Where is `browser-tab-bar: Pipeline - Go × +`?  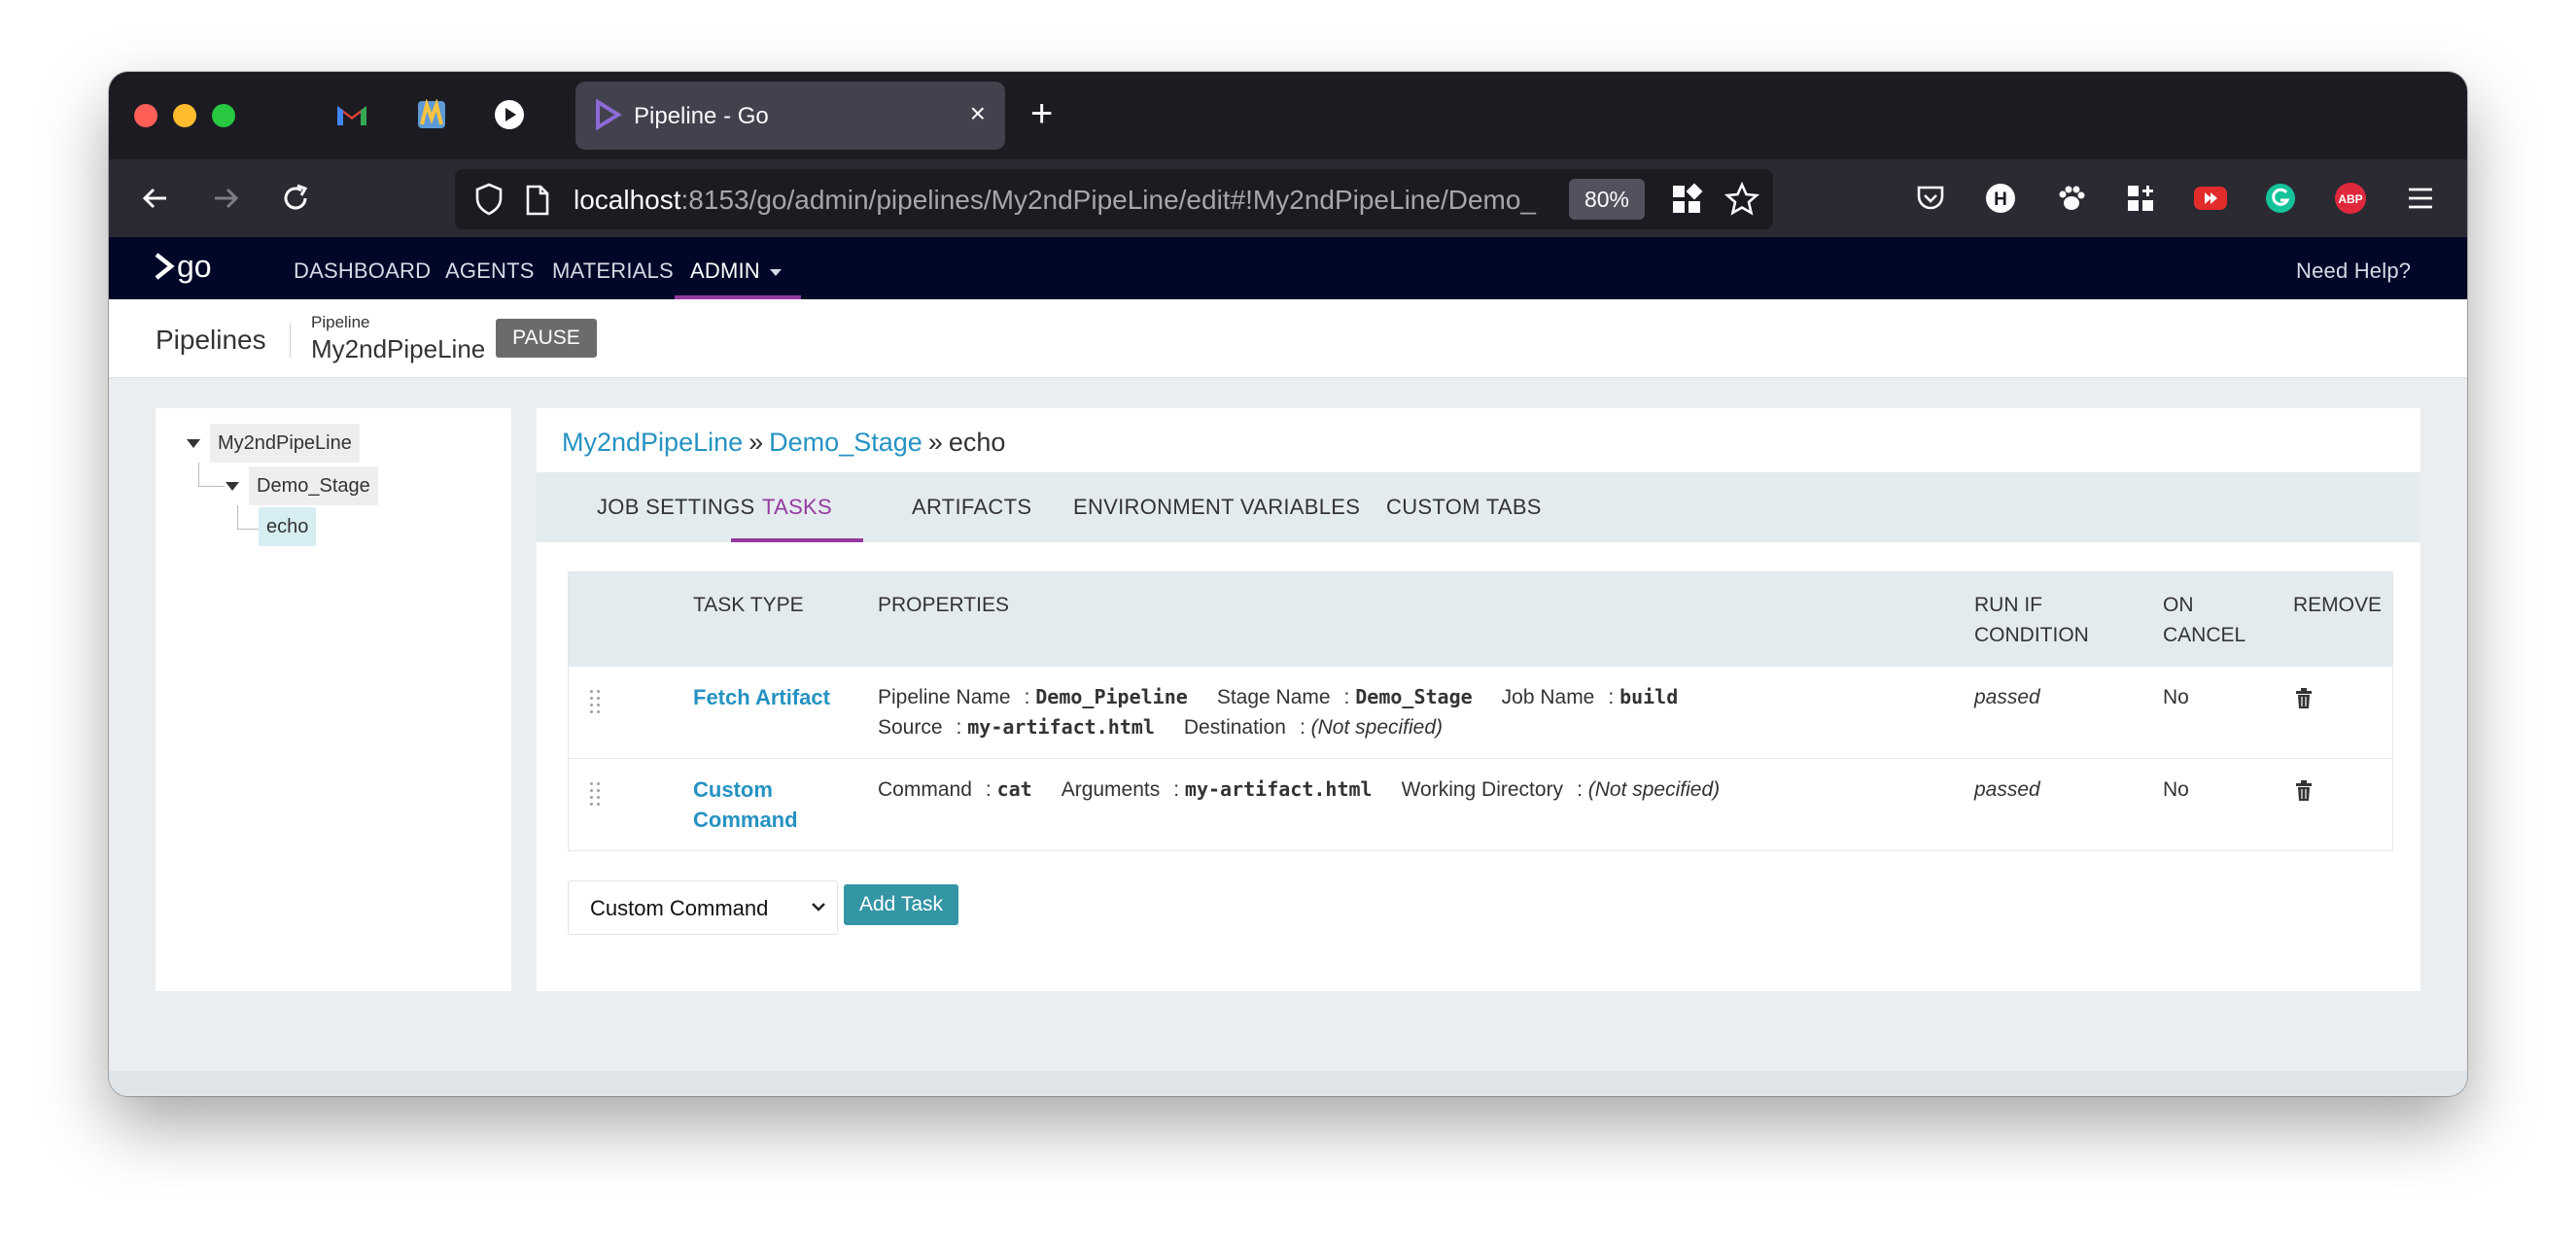
browser-tab-bar: Pipeline - Go × + is located at coordinates (1288, 115).